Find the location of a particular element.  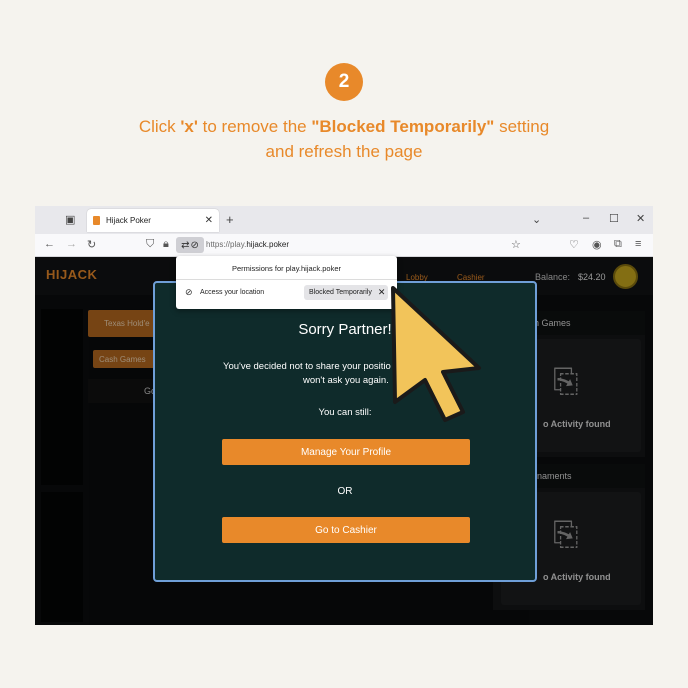

extensions-icon: ⧉ is located at coordinates (618, 244).